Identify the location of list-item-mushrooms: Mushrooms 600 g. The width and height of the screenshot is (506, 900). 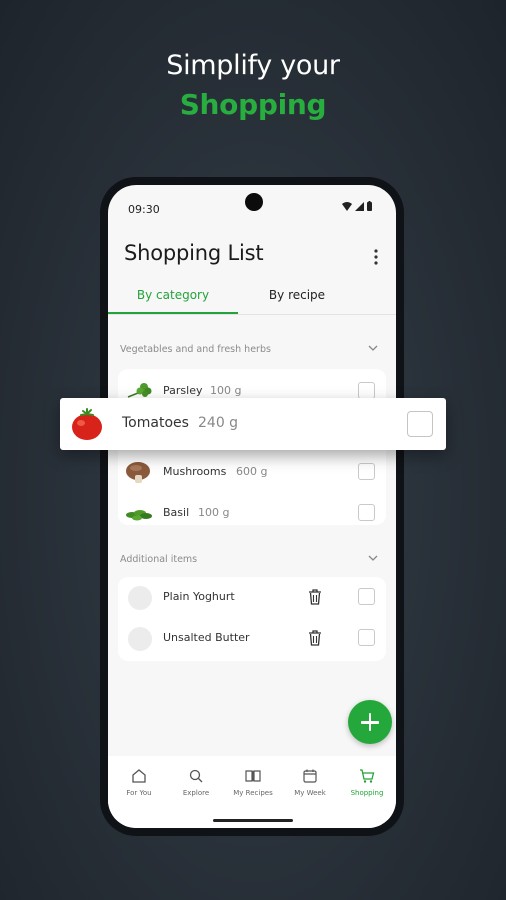
(252, 472).